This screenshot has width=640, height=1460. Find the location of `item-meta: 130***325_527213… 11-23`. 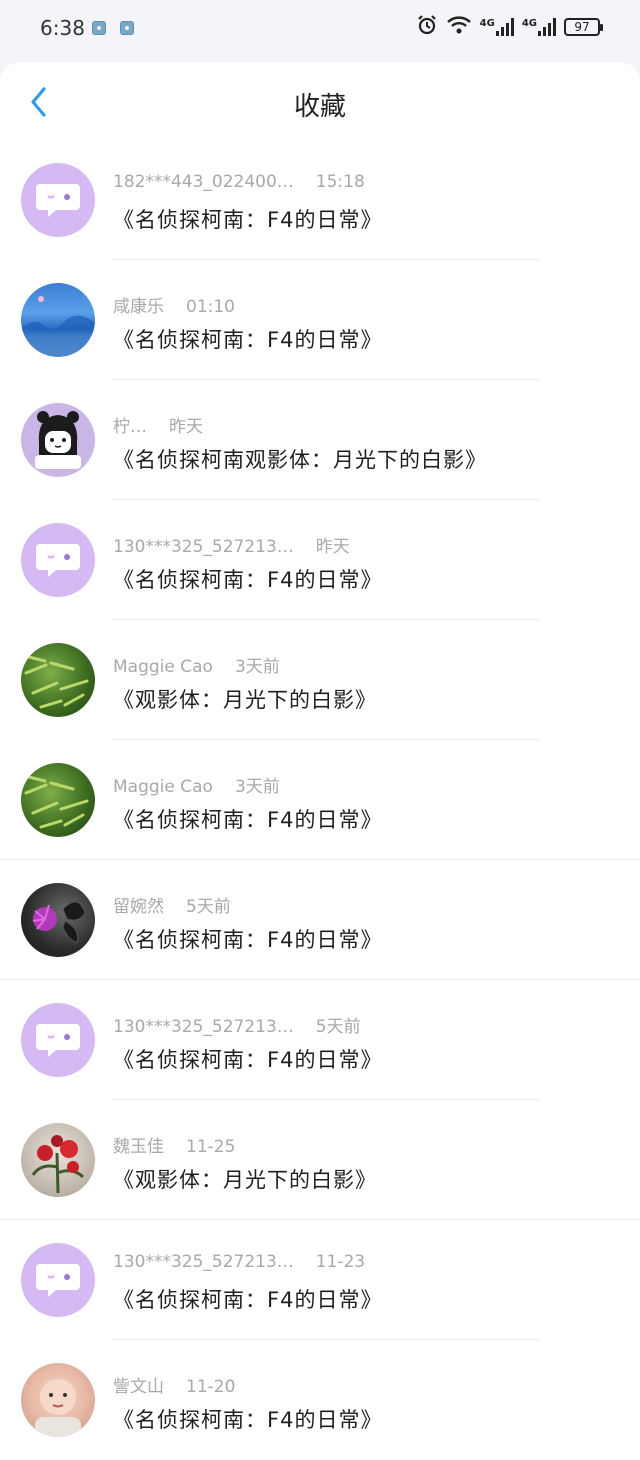

item-meta: 130***325_527213… 11-23 is located at coordinates (239, 1262).